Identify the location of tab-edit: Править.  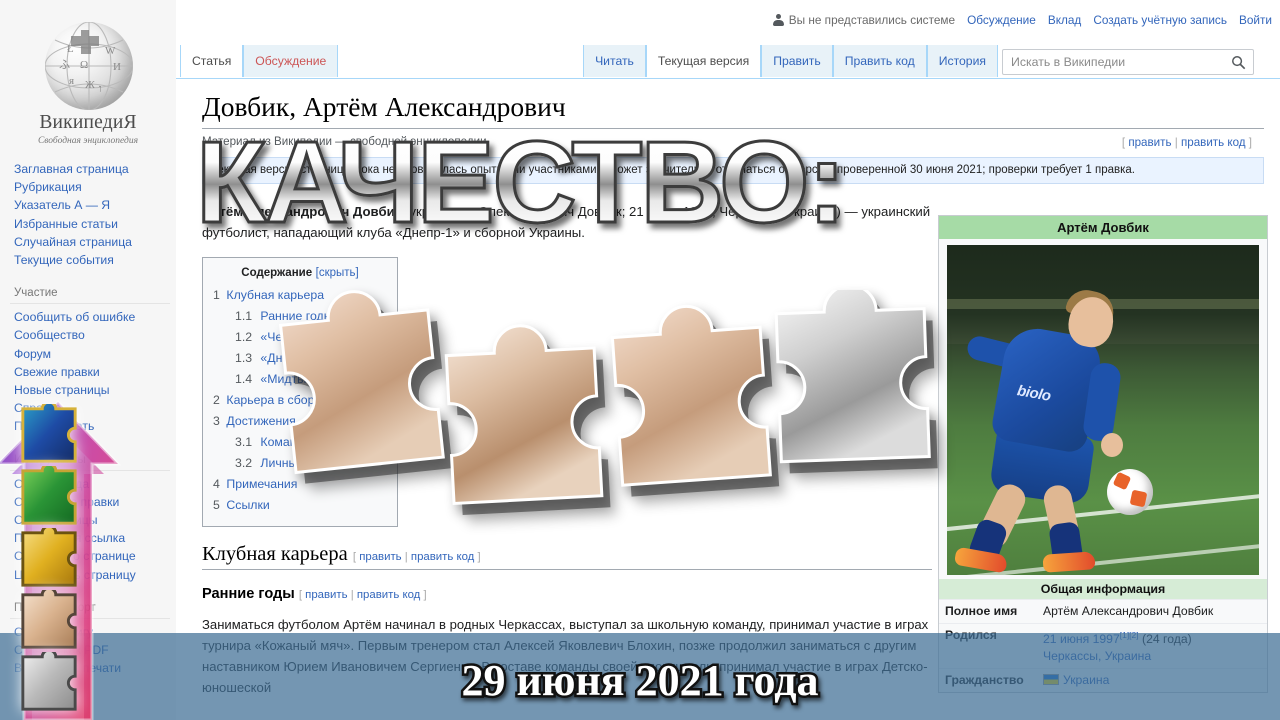
(797, 61).